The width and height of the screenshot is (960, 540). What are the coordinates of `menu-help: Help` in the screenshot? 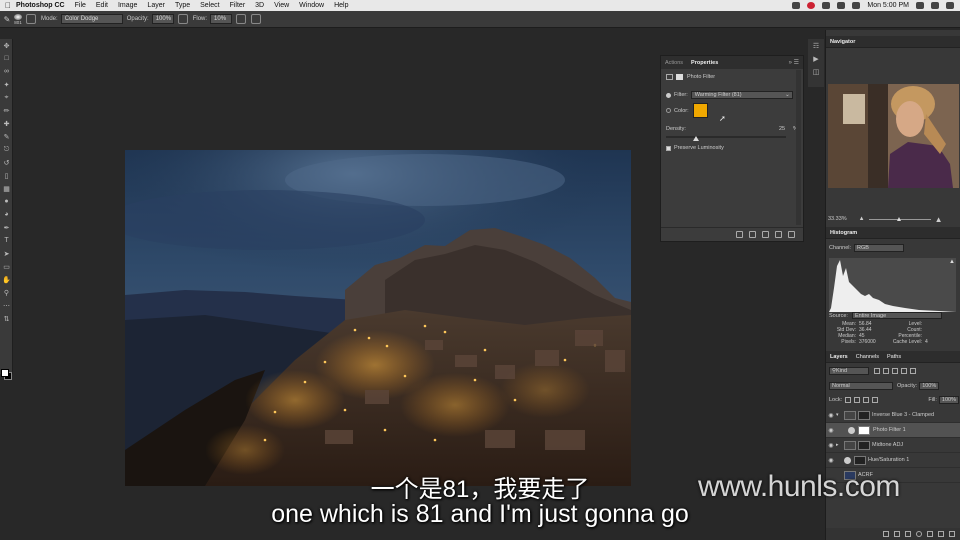 It's located at (341, 5).